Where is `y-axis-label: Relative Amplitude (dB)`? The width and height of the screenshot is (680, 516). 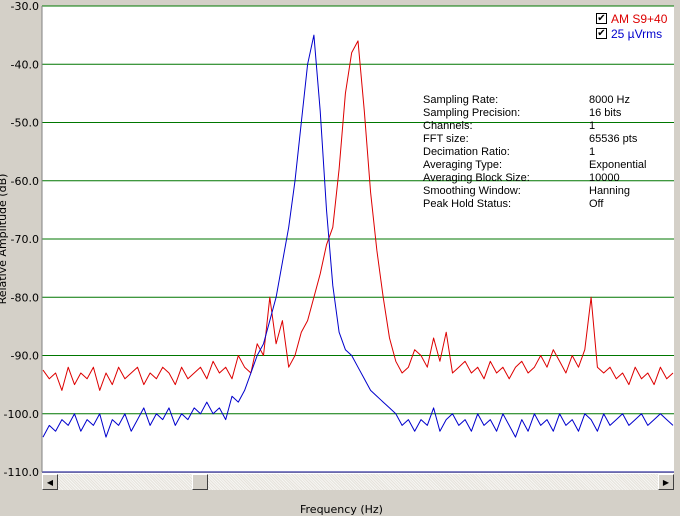
y-axis-label: Relative Amplitude (dB) is located at coordinates (4, 239).